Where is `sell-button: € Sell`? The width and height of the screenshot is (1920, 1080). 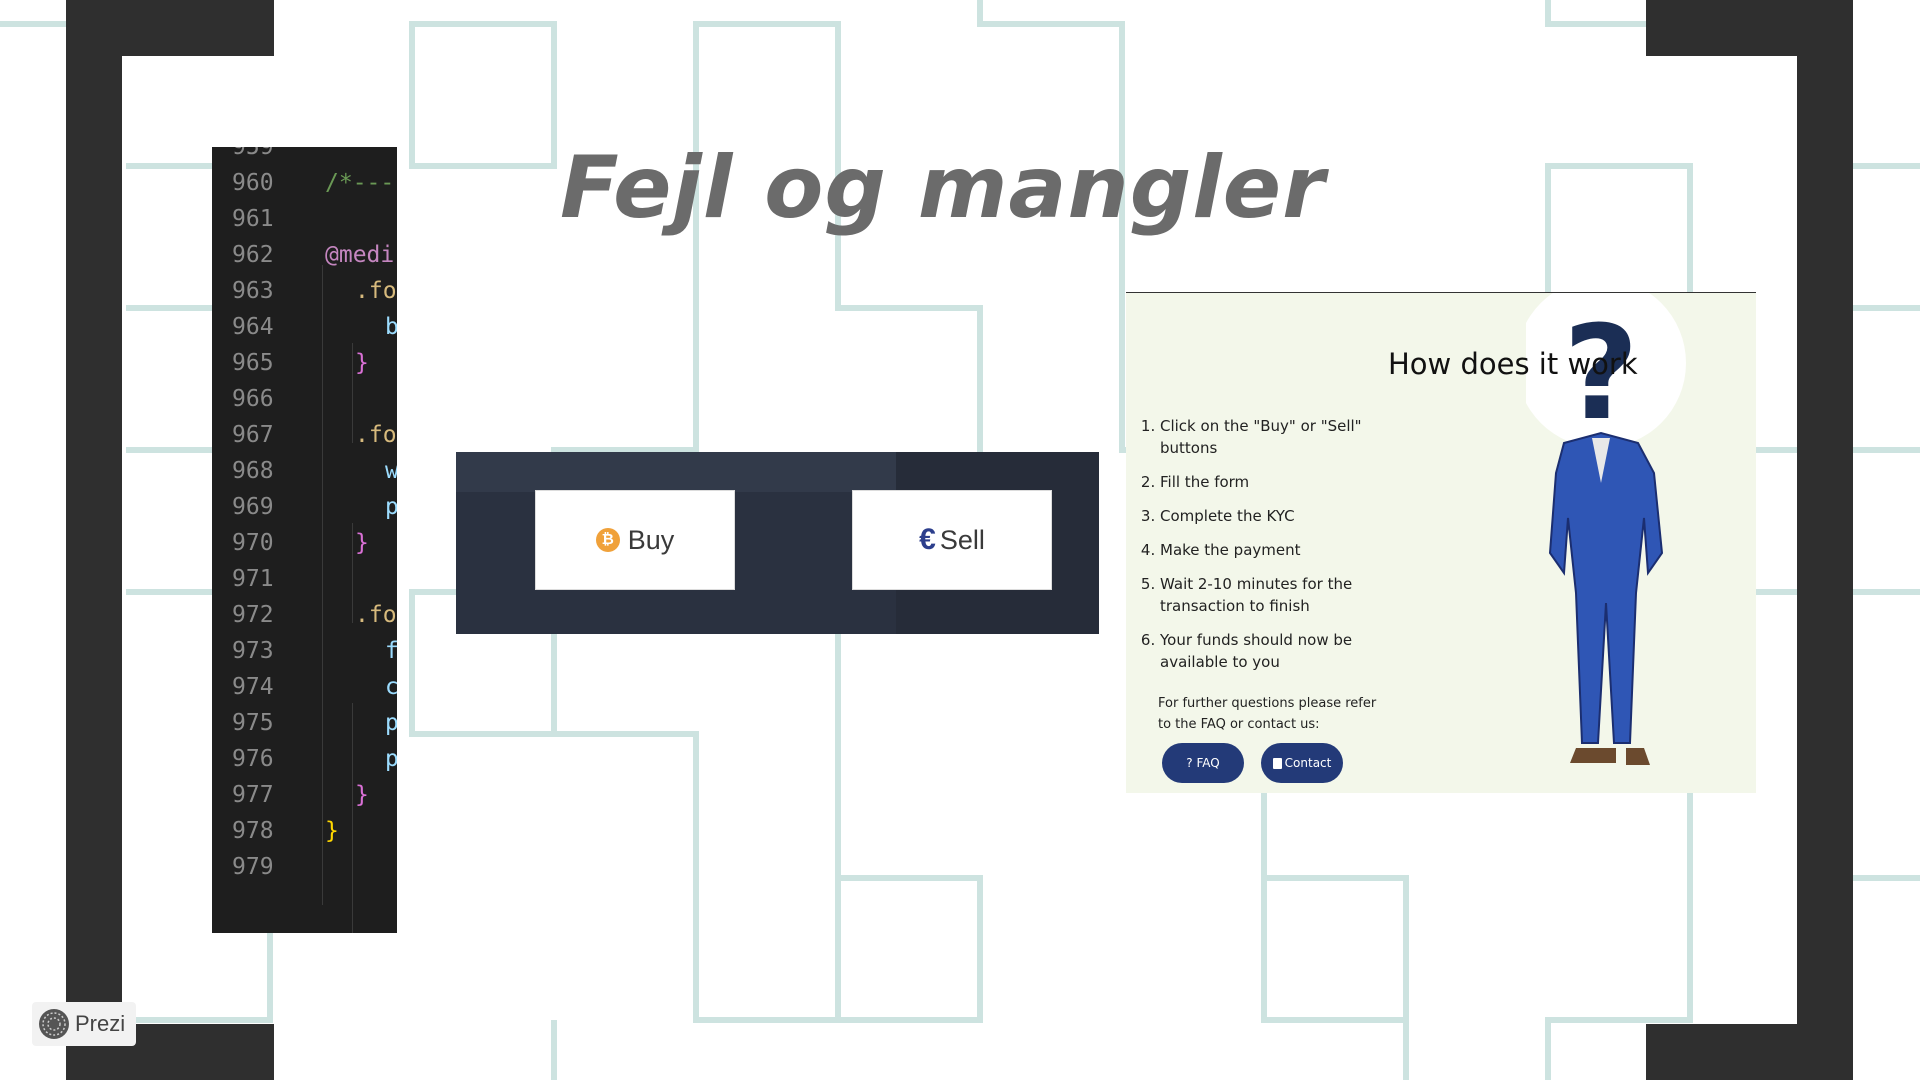 sell-button: € Sell is located at coordinates (952, 540).